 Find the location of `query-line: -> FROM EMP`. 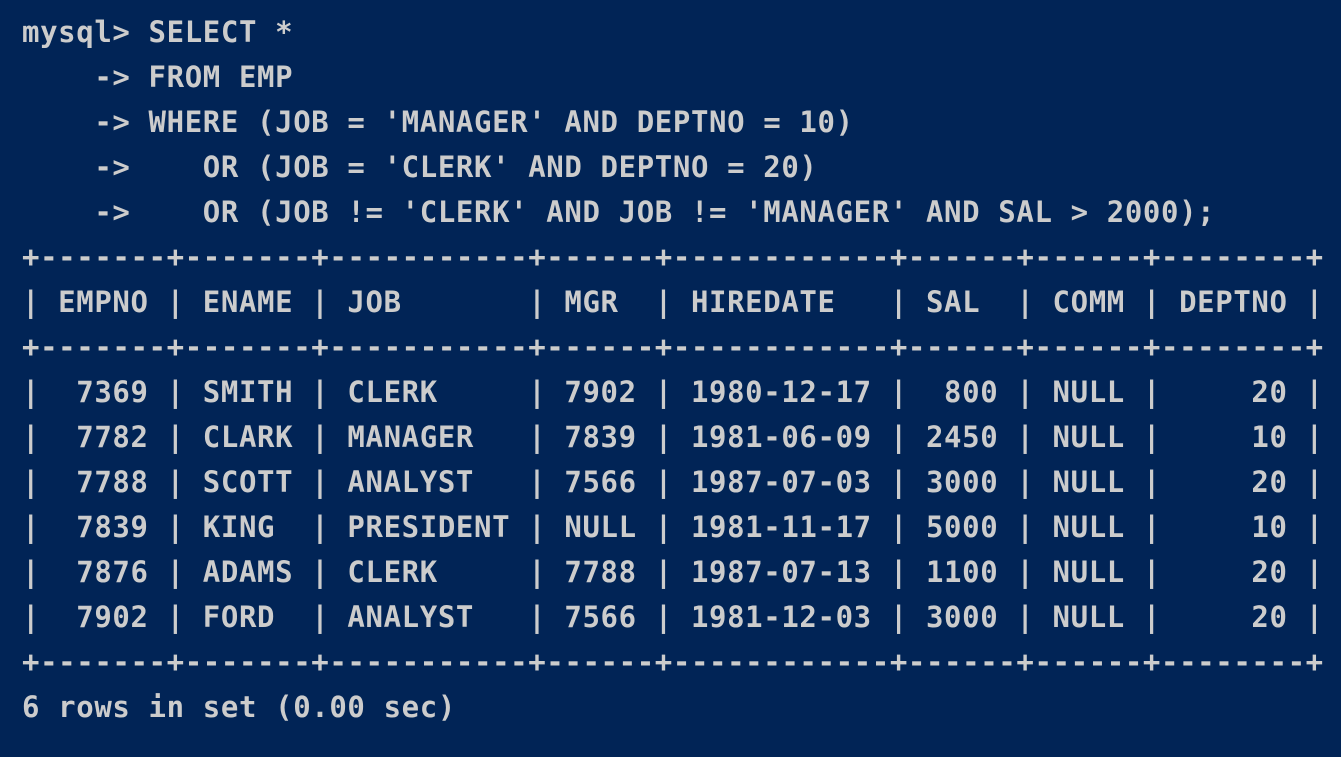

query-line: -> FROM EMP is located at coordinates (158, 77).